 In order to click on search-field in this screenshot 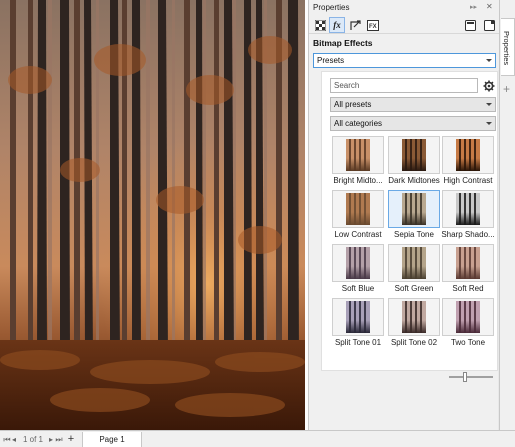, I will do `click(404, 85)`.